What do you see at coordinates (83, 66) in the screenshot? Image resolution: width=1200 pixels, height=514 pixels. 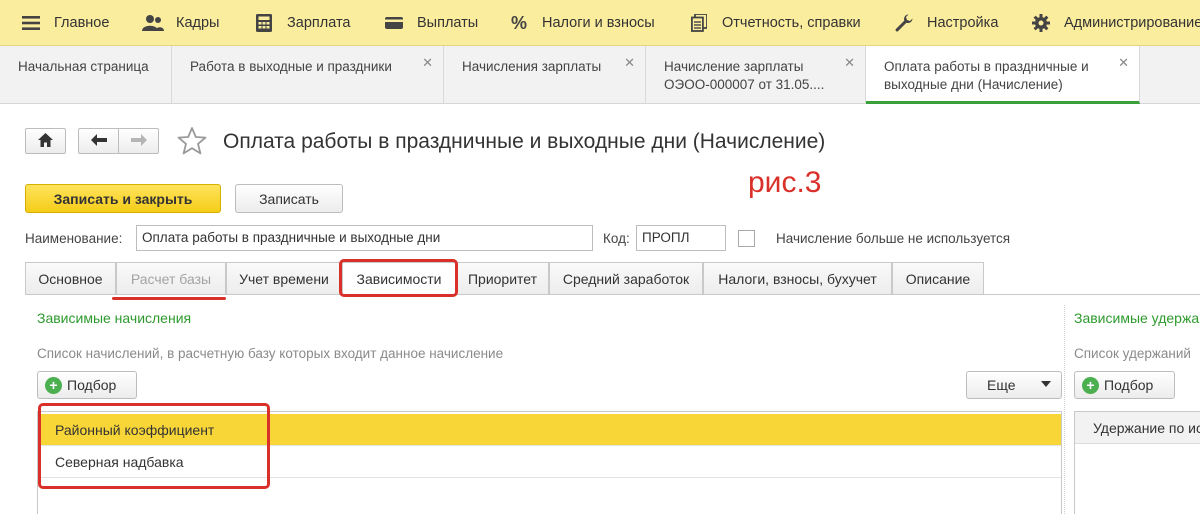 I see `window-tab-title: Начальная страница` at bounding box center [83, 66].